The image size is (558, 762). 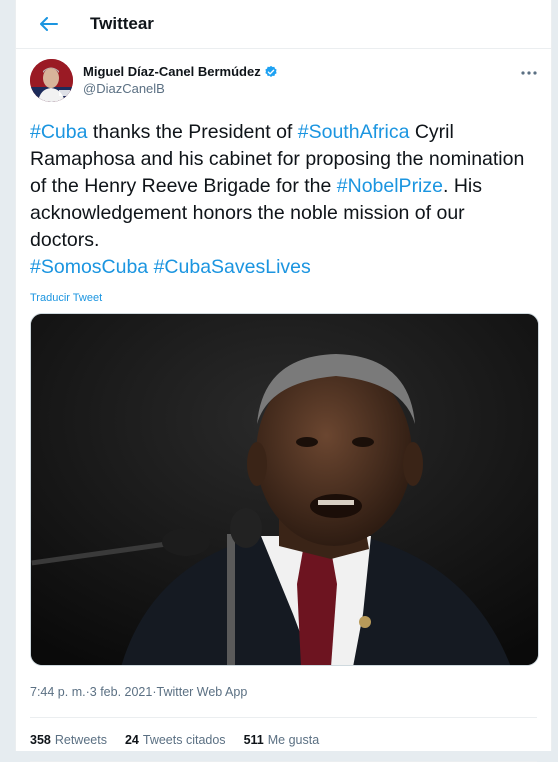 I want to click on page-title: Twittear, so click(x=122, y=23).